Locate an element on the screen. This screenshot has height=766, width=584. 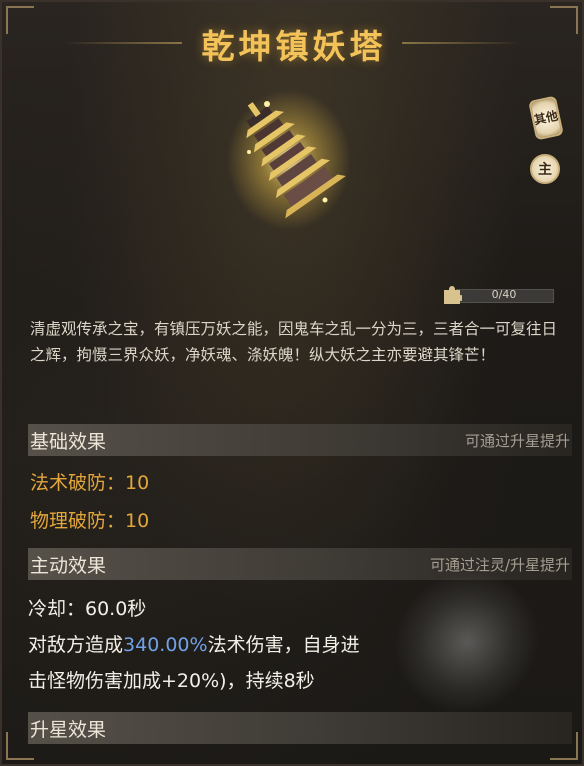
fragment-progress-text: 0/40 is located at coordinates (504, 294).